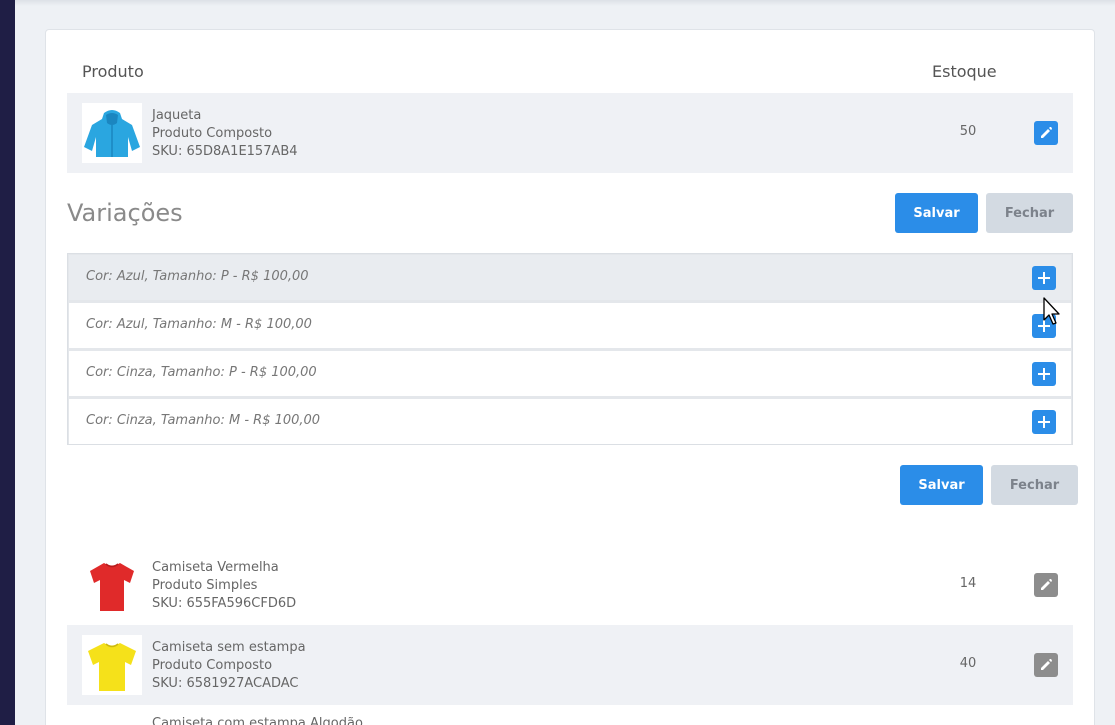 The image size is (1115, 725). What do you see at coordinates (257, 720) in the screenshot?
I see `next-product-name-partial: Camiseta com estampa Algodão` at bounding box center [257, 720].